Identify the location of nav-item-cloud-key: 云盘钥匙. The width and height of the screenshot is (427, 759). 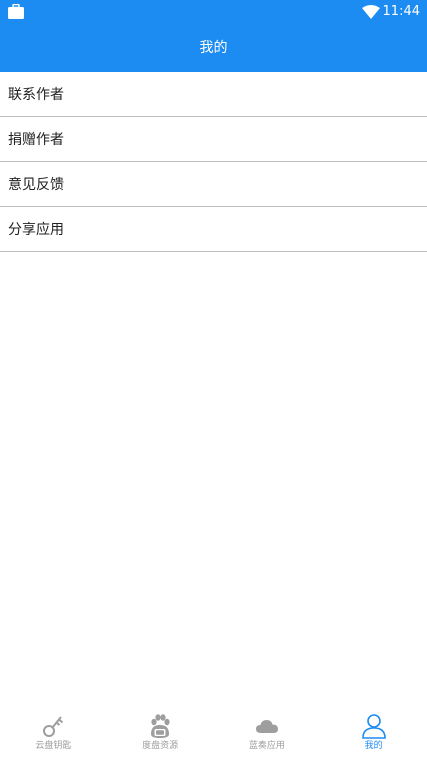
(53, 731).